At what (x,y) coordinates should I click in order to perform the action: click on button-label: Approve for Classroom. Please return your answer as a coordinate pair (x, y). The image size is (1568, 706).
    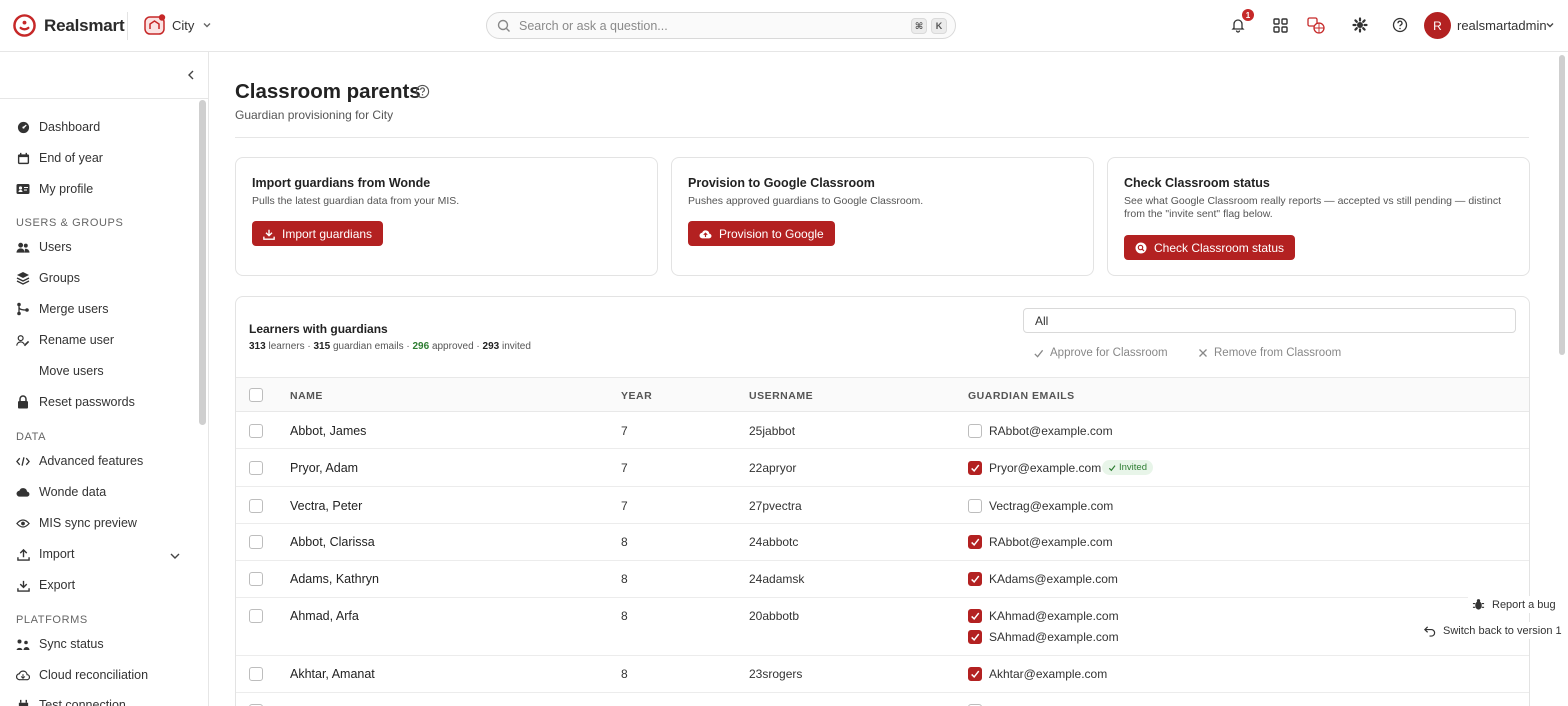
    Looking at the image, I should click on (1109, 353).